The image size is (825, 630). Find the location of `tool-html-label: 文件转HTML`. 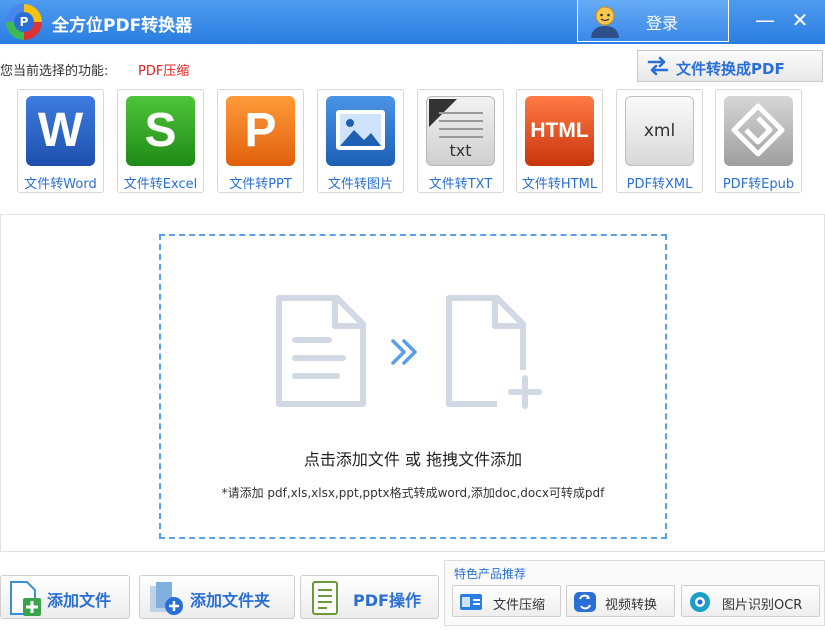

tool-html-label: 文件转HTML is located at coordinates (559, 184).